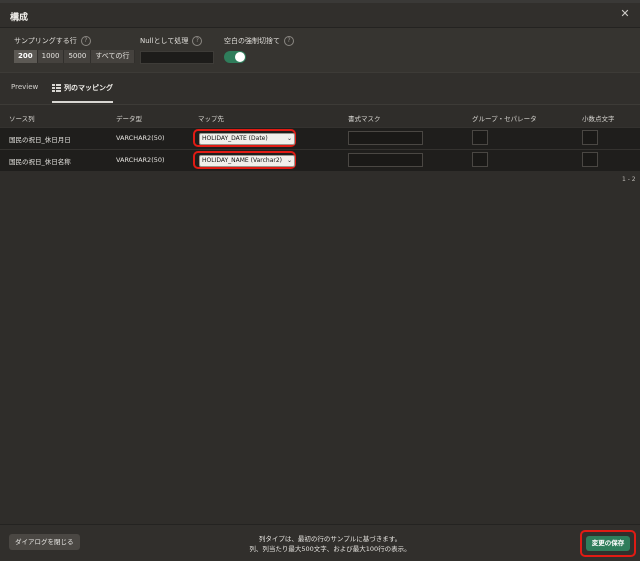 The image size is (640, 561). Describe the element at coordinates (320, 115) in the screenshot. I see `grid-header: ソース列 データ型 マップ先 書式マスク グループ・セパレータ 小数点文字` at that location.